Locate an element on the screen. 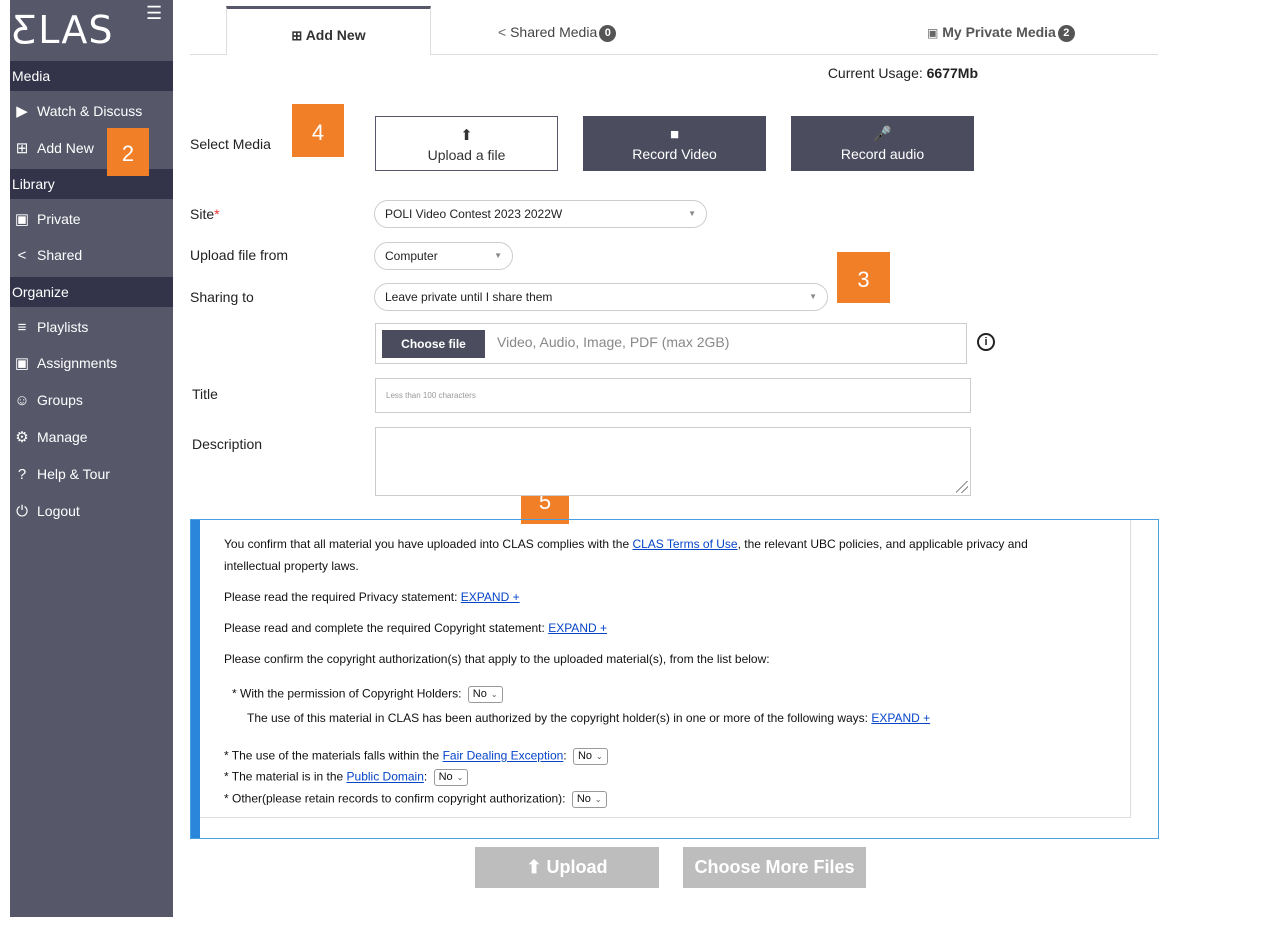 Image resolution: width=1266 pixels, height=944 pixels. sidebar-item-manage: ⚙ Manage is located at coordinates (91, 437).